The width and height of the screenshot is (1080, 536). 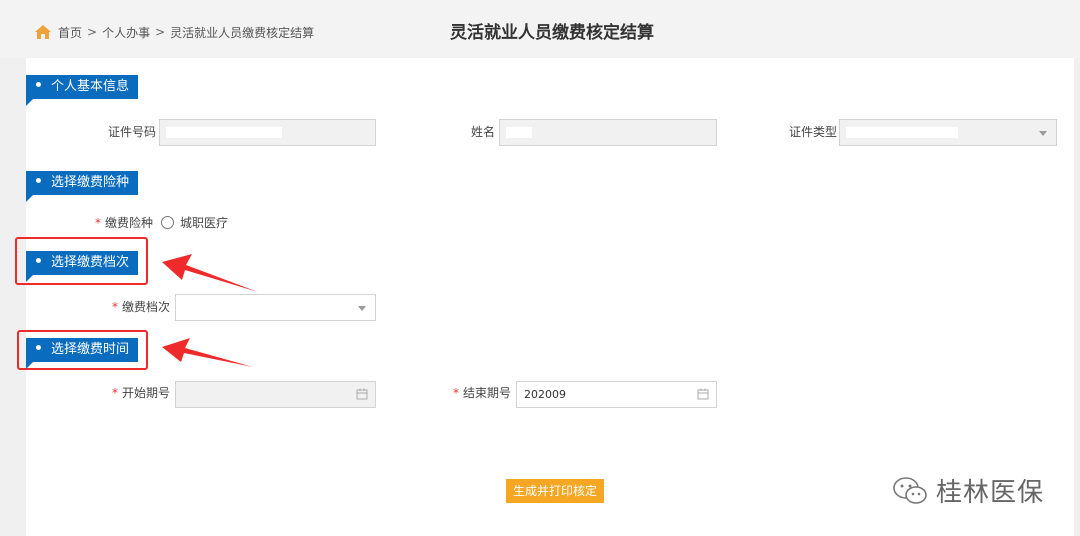 I want to click on section-header-payment-time: 选择缴费时间, so click(x=82, y=353).